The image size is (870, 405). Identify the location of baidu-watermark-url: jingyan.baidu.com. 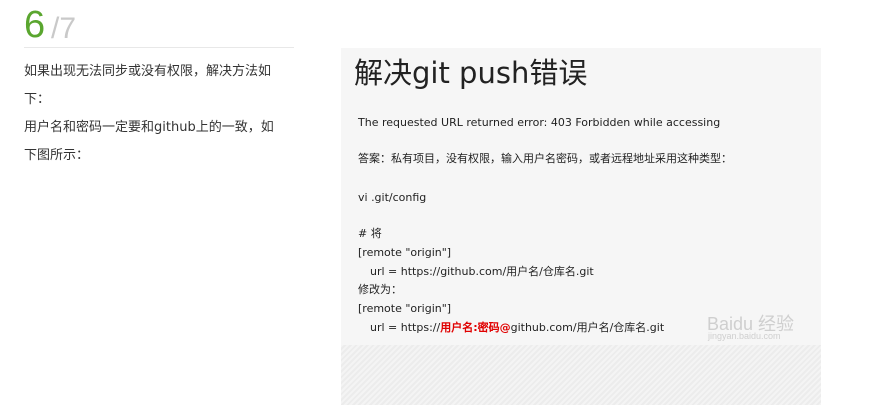
(744, 336).